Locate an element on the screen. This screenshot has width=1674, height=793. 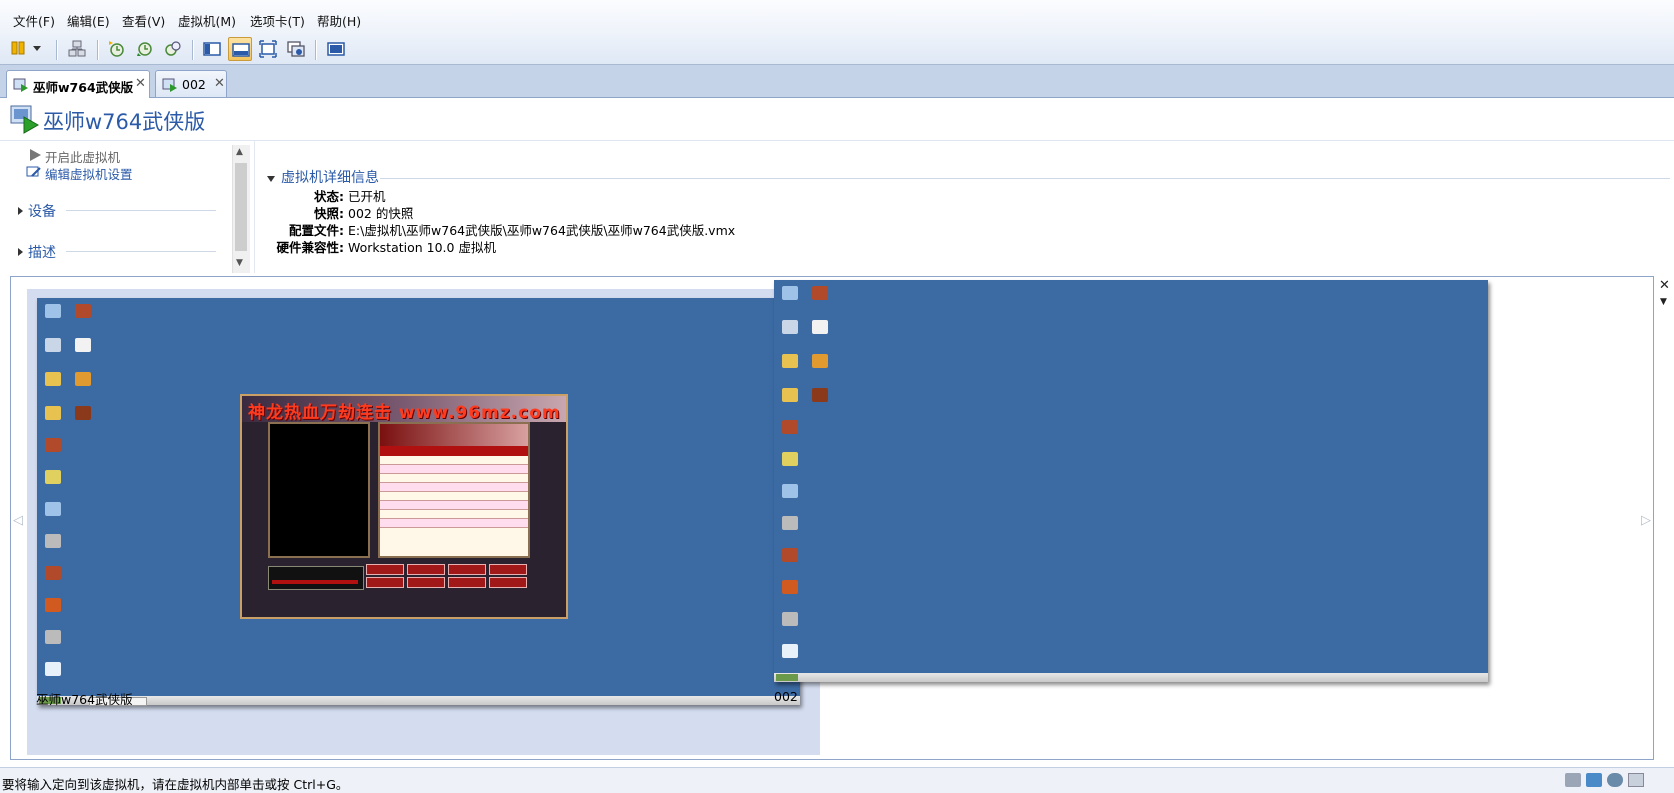
message-log-icon is located at coordinates (1636, 780).